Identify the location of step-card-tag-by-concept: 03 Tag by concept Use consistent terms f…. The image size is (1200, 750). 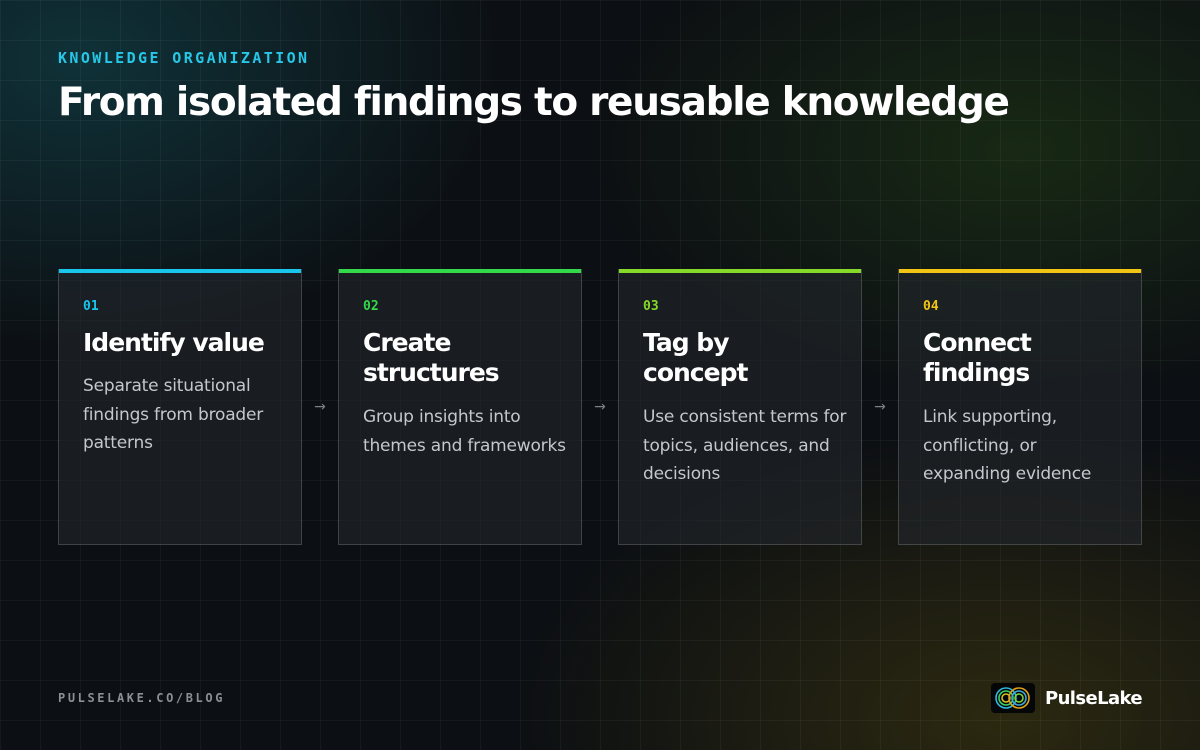
(740, 407).